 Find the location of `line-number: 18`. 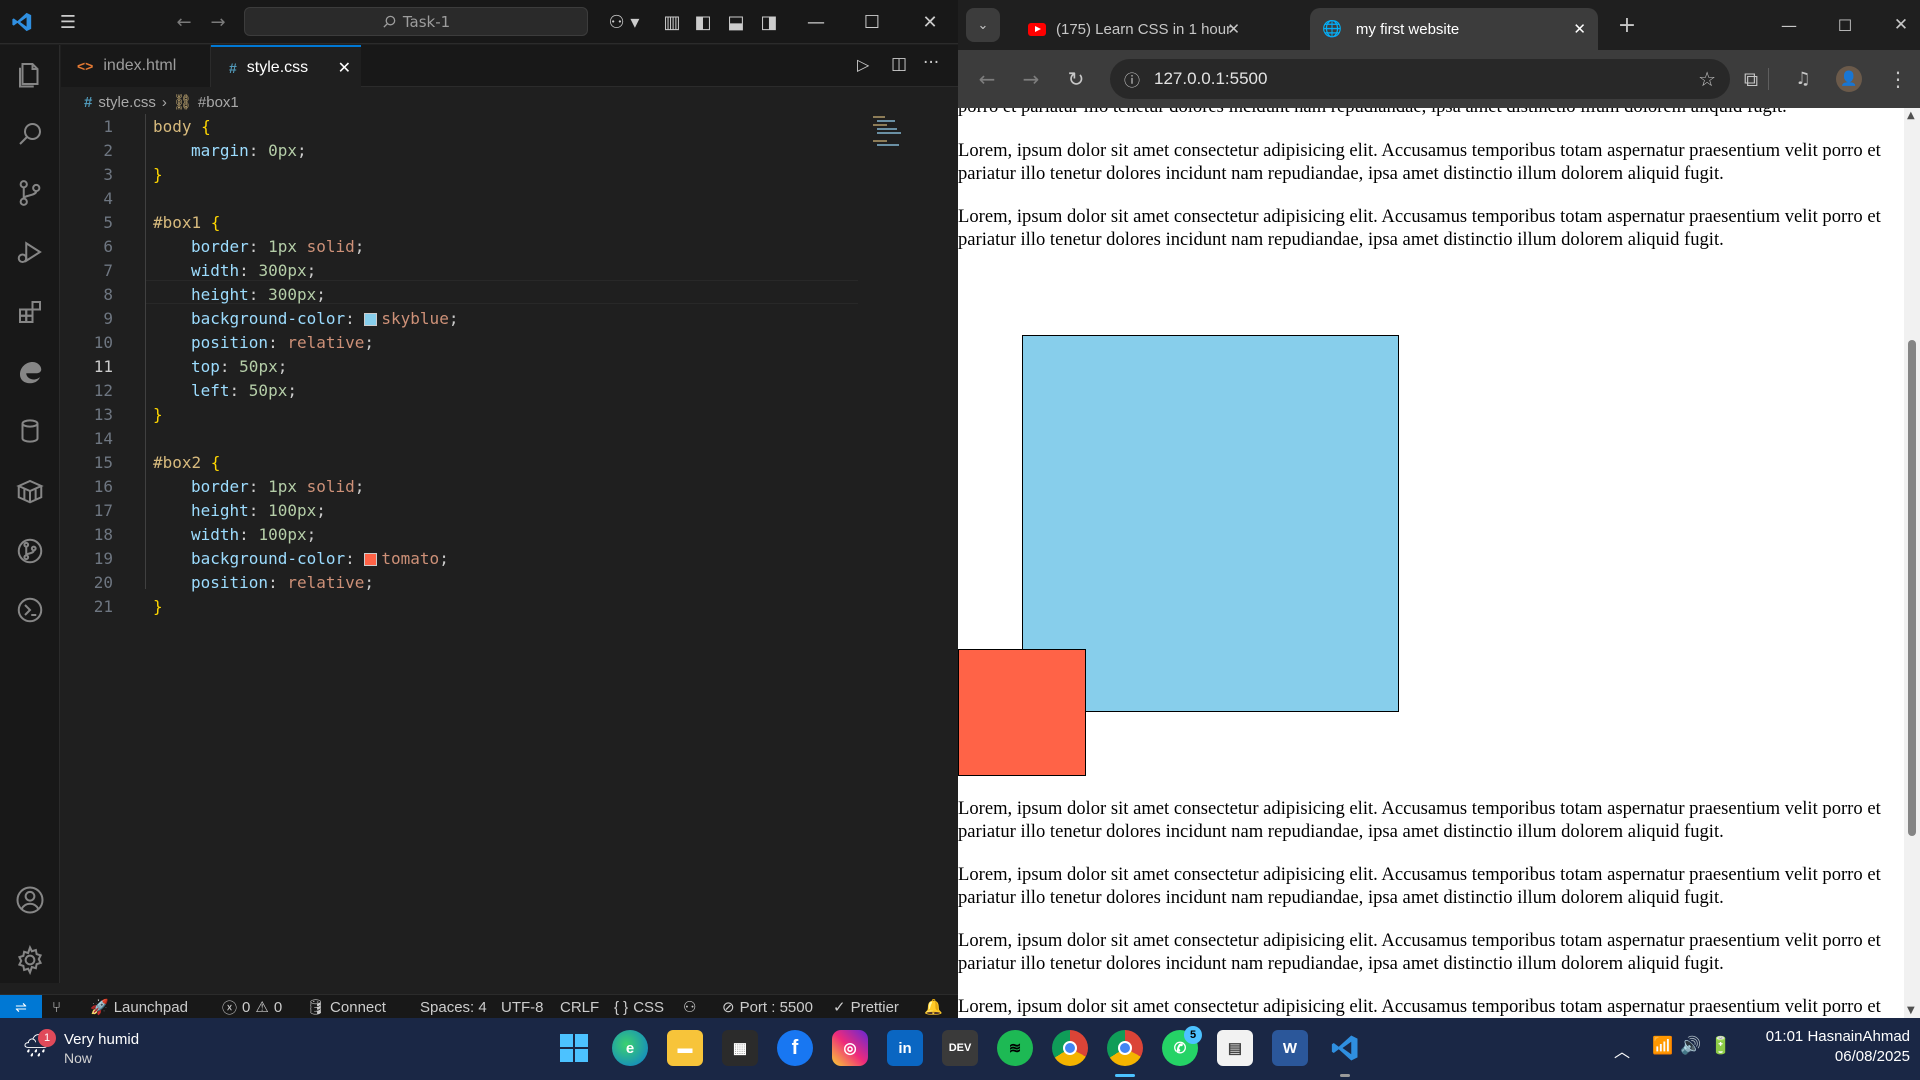

line-number: 18 is located at coordinates (103, 534).